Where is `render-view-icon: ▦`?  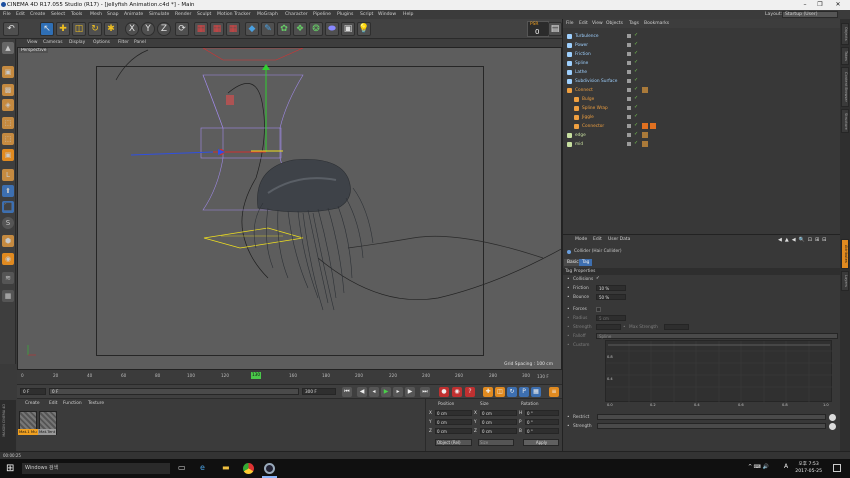
render-view-icon: ▦ is located at coordinates (201, 29).